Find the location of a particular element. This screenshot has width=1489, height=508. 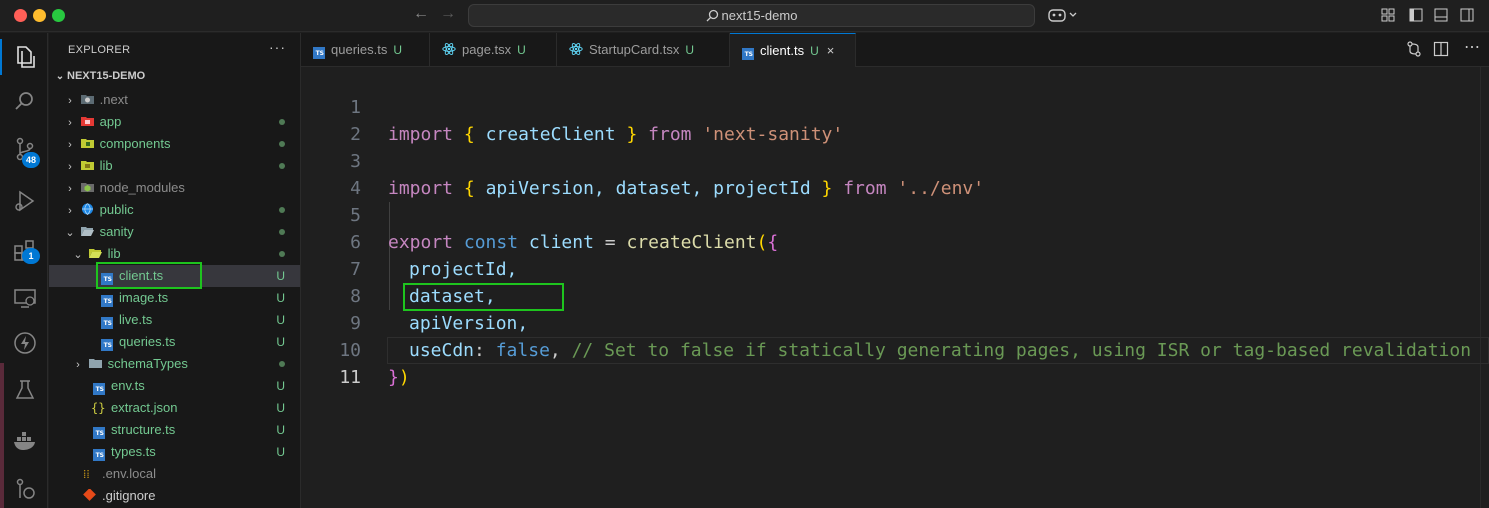

tree-label: types.ts is located at coordinates (133, 451).